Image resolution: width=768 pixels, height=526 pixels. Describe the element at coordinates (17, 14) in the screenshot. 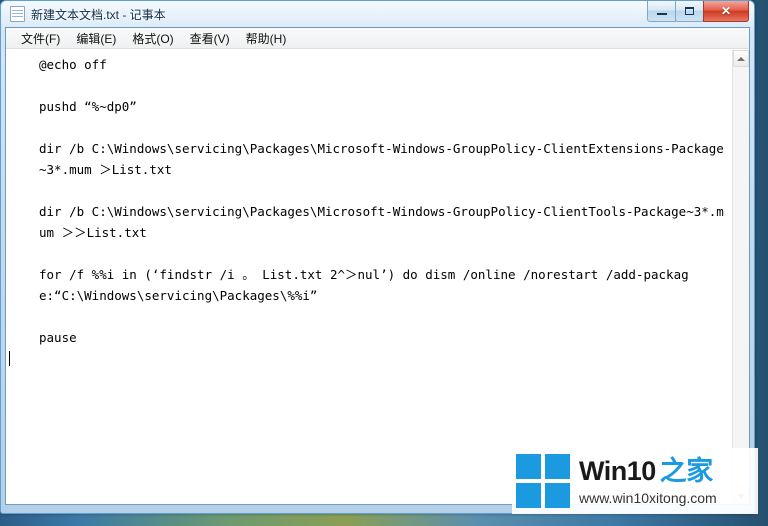

I see `notepad-document-icon` at that location.